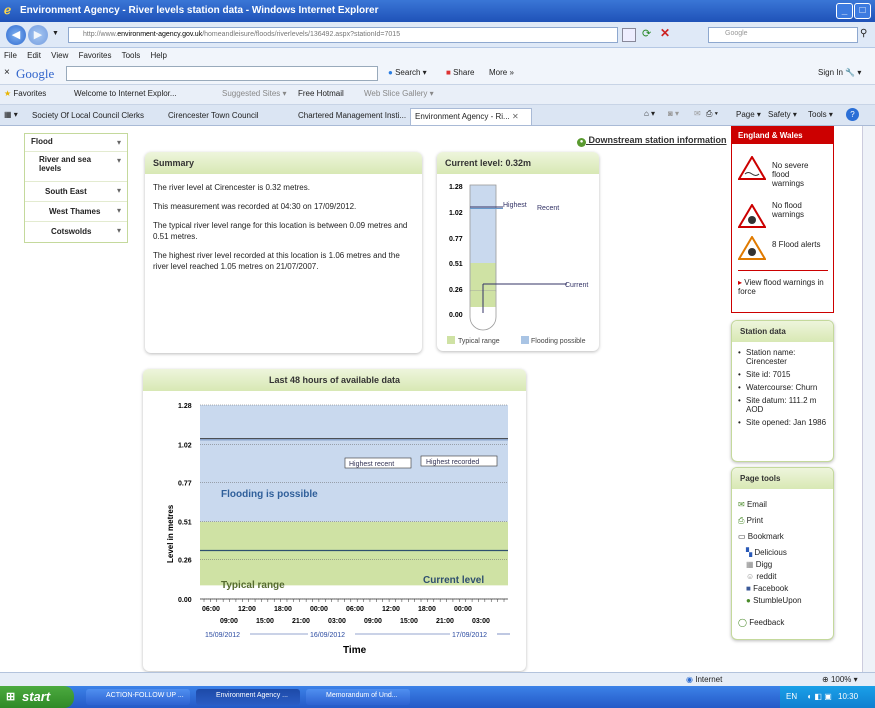  What do you see at coordinates (222, 73) in the screenshot?
I see `google-search-input` at bounding box center [222, 73].